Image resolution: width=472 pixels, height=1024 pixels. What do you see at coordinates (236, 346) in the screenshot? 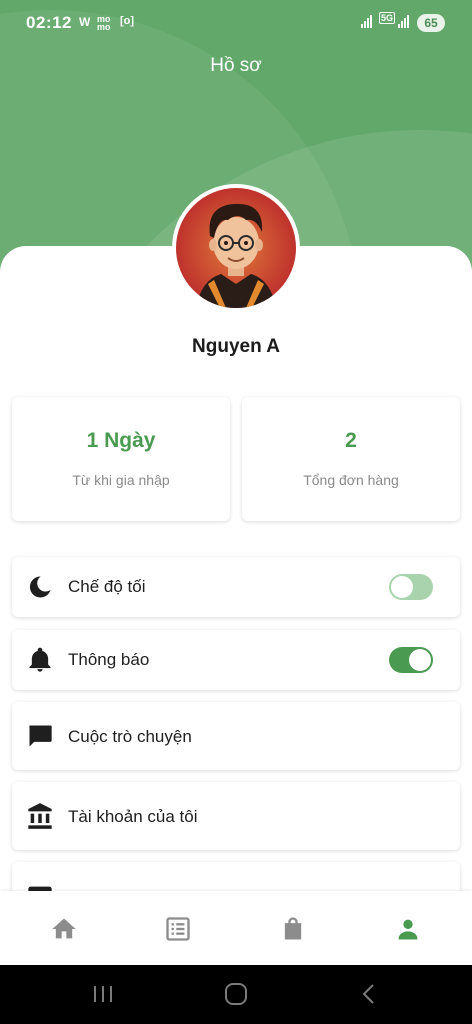
I see `user-name: Nguyen A` at bounding box center [236, 346].